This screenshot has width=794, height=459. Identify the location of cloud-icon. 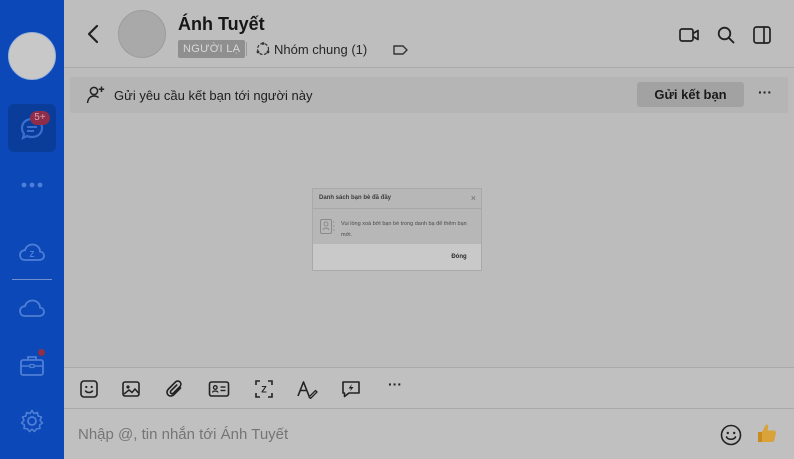
(32, 309).